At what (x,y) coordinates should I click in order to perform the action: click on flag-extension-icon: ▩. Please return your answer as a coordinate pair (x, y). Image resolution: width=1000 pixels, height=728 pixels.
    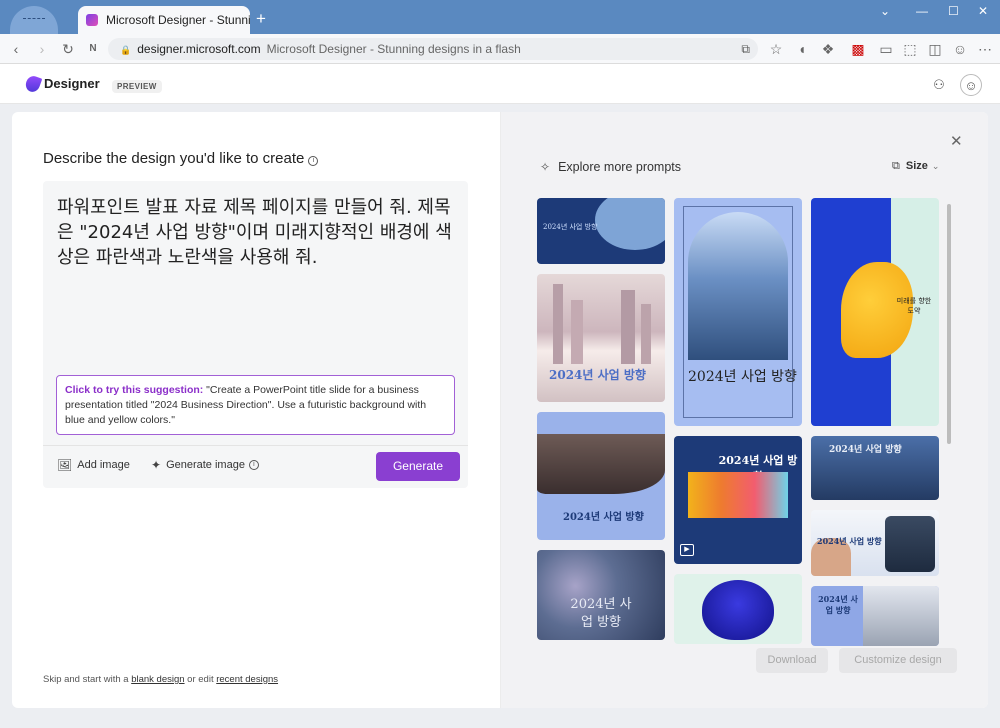
    Looking at the image, I should click on (858, 49).